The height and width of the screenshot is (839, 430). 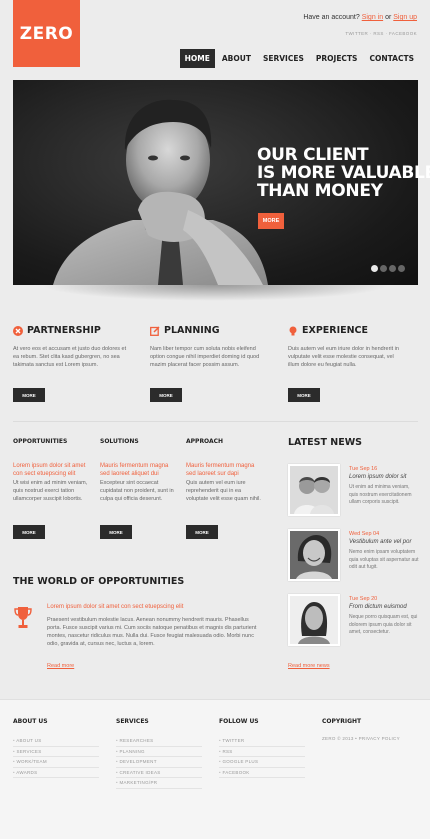 What do you see at coordinates (313, 155) in the screenshot?
I see `hero-title-line: OUR CLIENT` at bounding box center [313, 155].